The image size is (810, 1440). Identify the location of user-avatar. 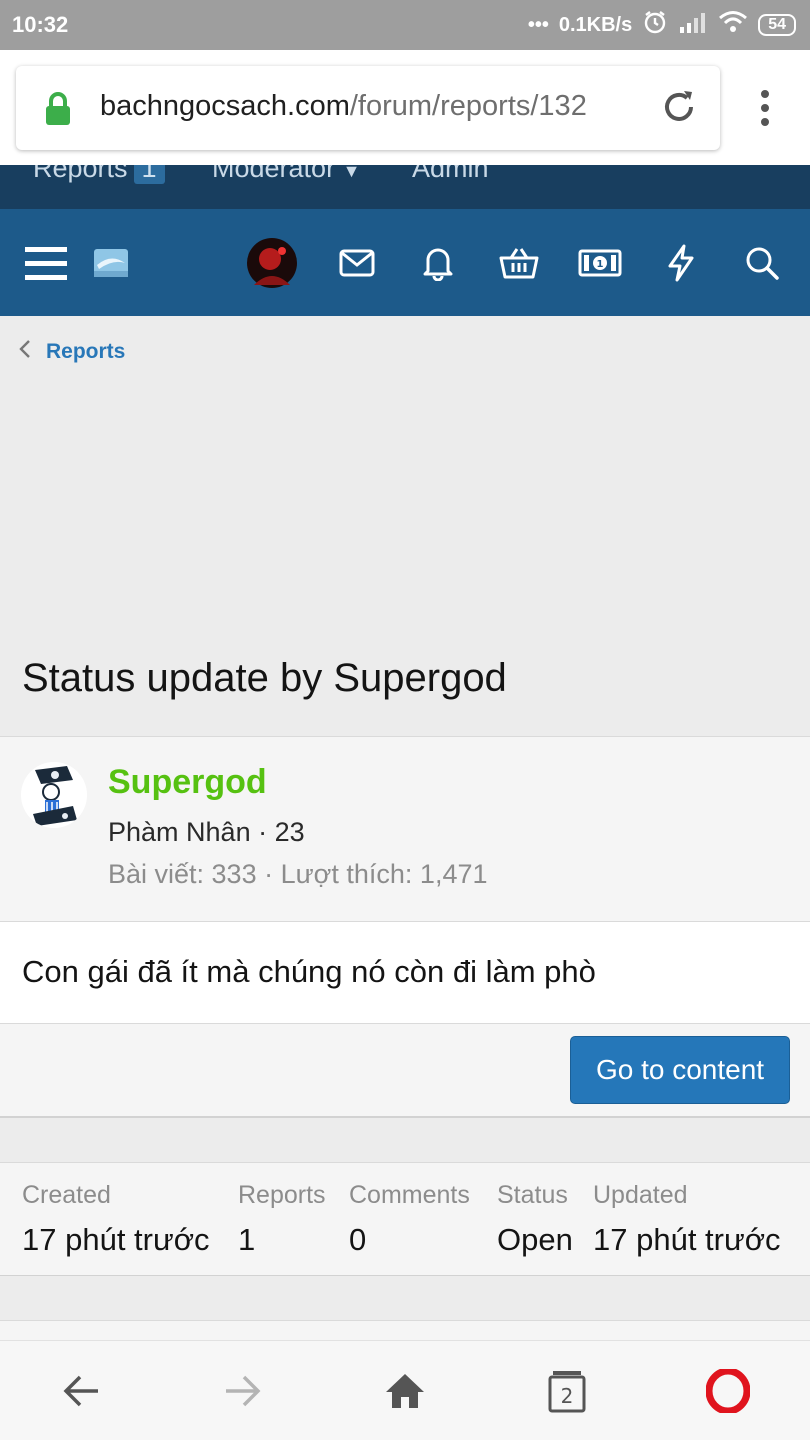
(272, 263).